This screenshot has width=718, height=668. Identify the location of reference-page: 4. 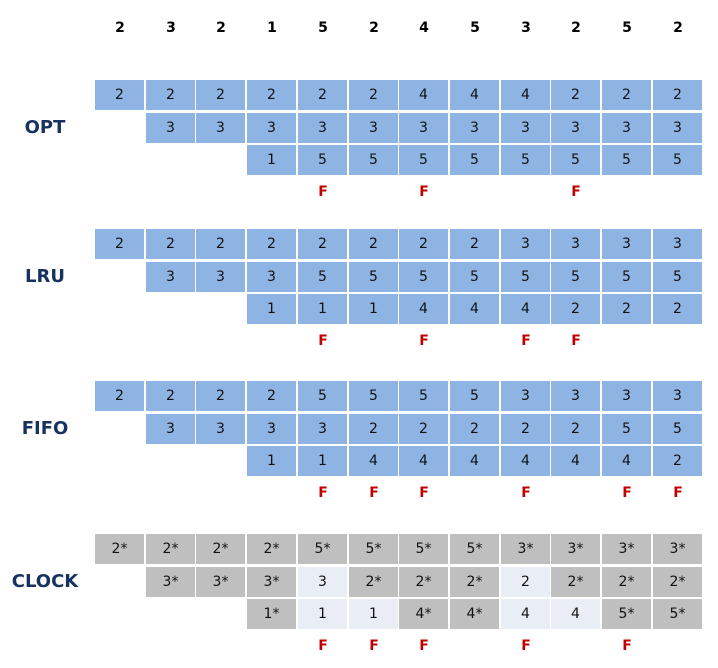
(424, 28).